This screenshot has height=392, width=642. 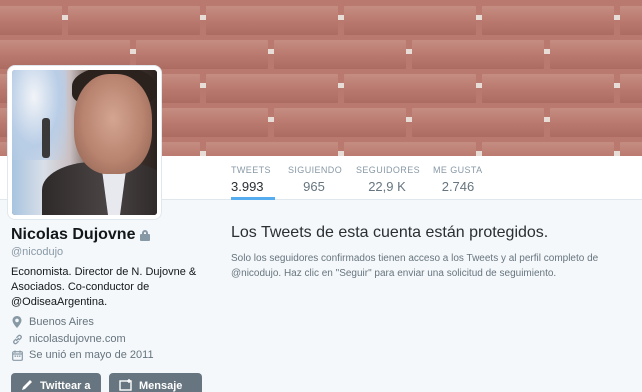 What do you see at coordinates (458, 170) in the screenshot?
I see `stat-likes-label: ME GUSTA` at bounding box center [458, 170].